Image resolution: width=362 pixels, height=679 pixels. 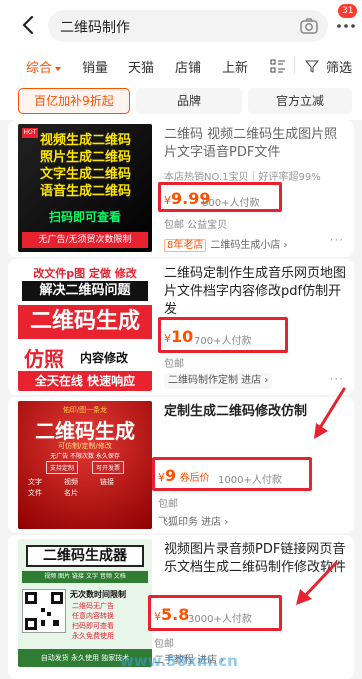 I want to click on shop-link: 8年老店 二维码生成小店 ›, so click(x=226, y=244).